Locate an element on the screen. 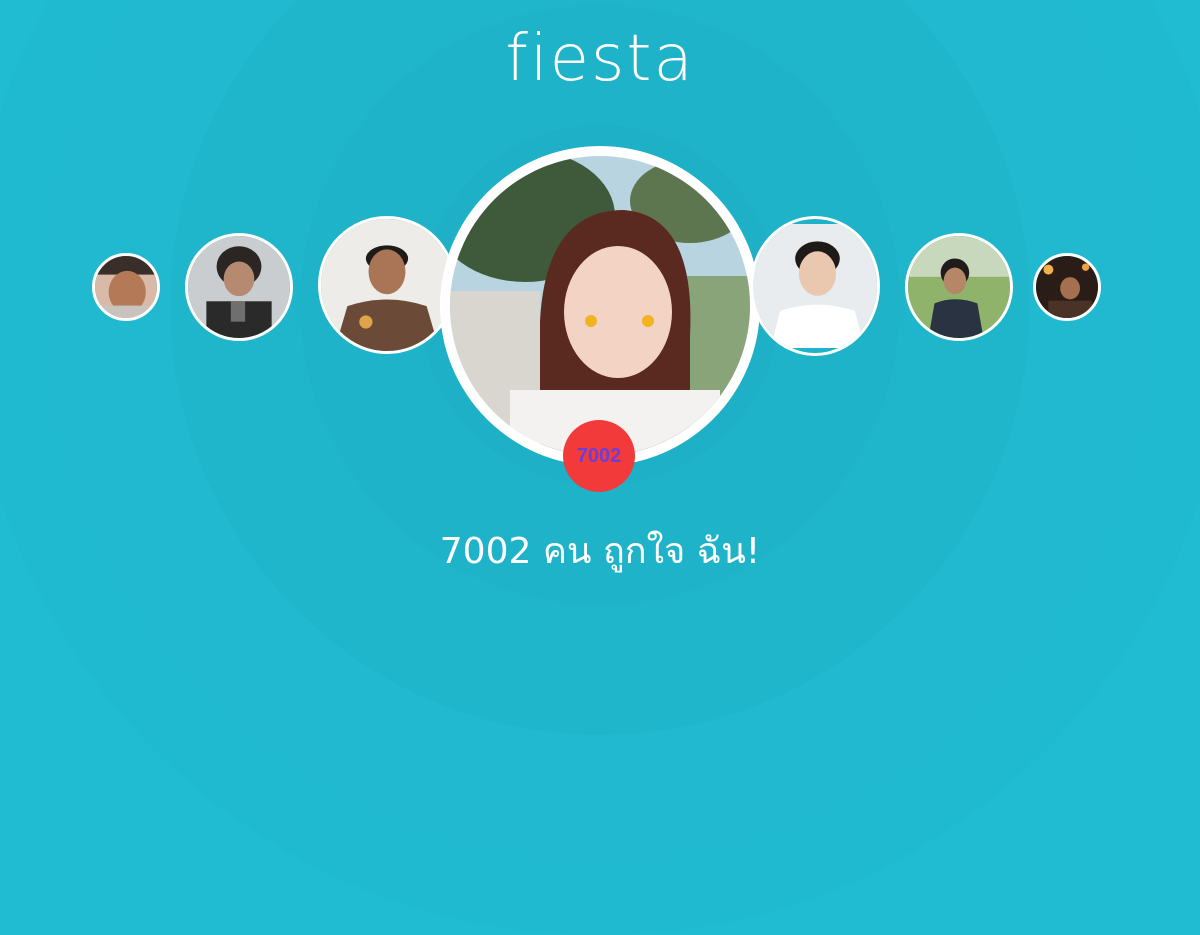  like-count-badge: 7002 is located at coordinates (599, 456).